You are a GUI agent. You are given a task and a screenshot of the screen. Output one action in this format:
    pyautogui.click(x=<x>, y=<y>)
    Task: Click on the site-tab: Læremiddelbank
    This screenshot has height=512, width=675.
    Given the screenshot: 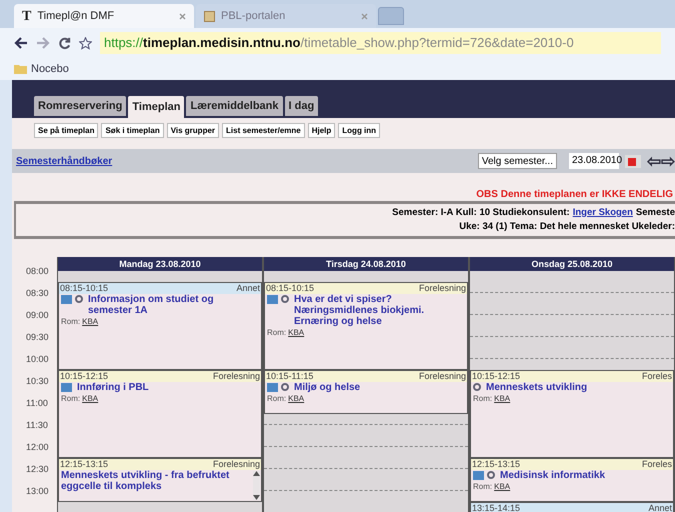 What is the action you would take?
    pyautogui.click(x=234, y=106)
    